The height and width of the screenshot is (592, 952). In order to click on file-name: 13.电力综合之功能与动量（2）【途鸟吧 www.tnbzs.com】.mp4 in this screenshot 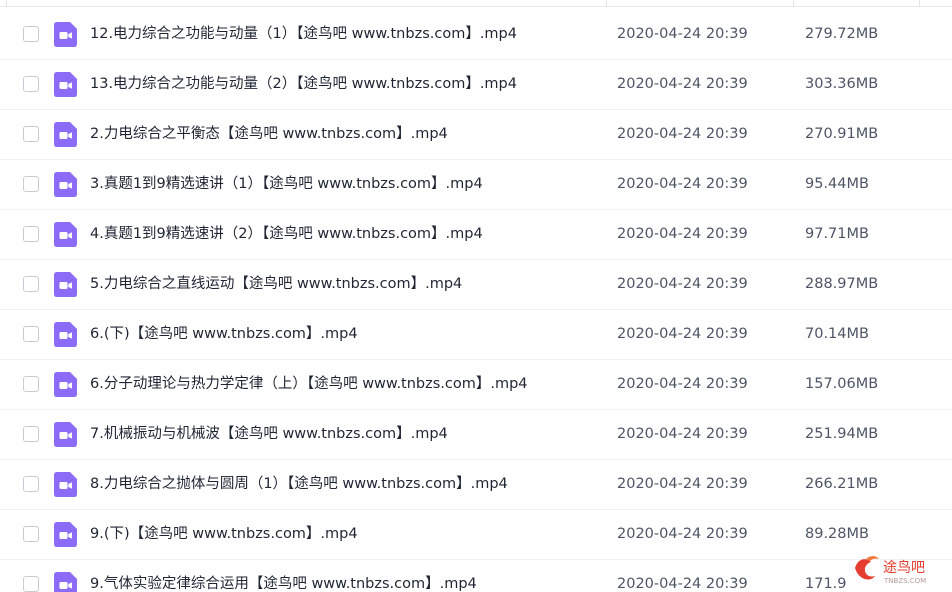, I will do `click(303, 84)`.